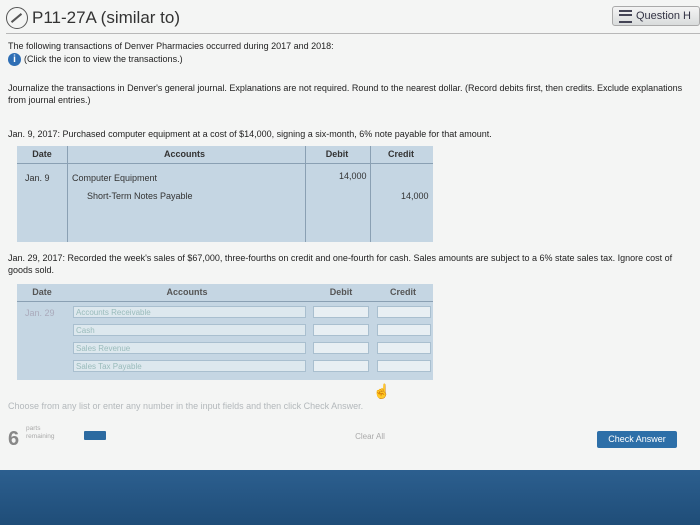 The image size is (700, 525). What do you see at coordinates (37, 178) in the screenshot?
I see `entry-date: Jan. 9` at bounding box center [37, 178].